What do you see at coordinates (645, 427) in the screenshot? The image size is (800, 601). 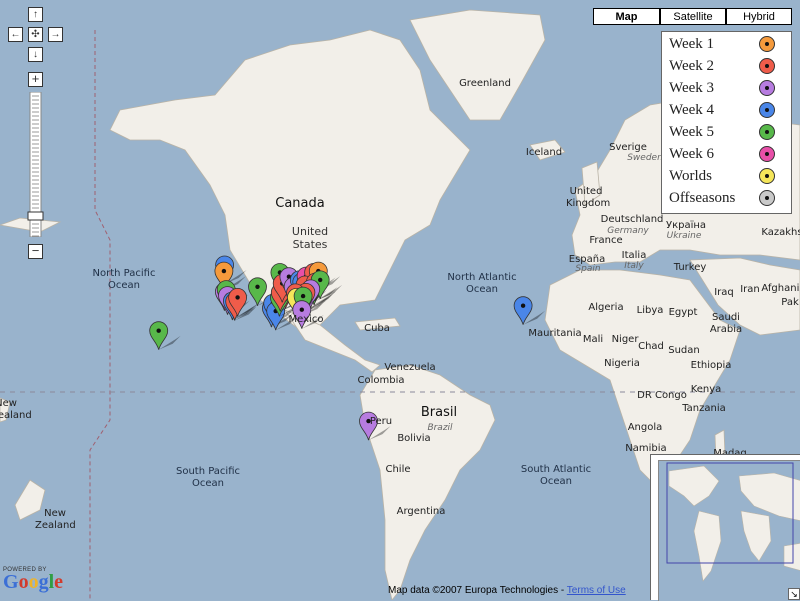 I see `label-angola: Angola` at bounding box center [645, 427].